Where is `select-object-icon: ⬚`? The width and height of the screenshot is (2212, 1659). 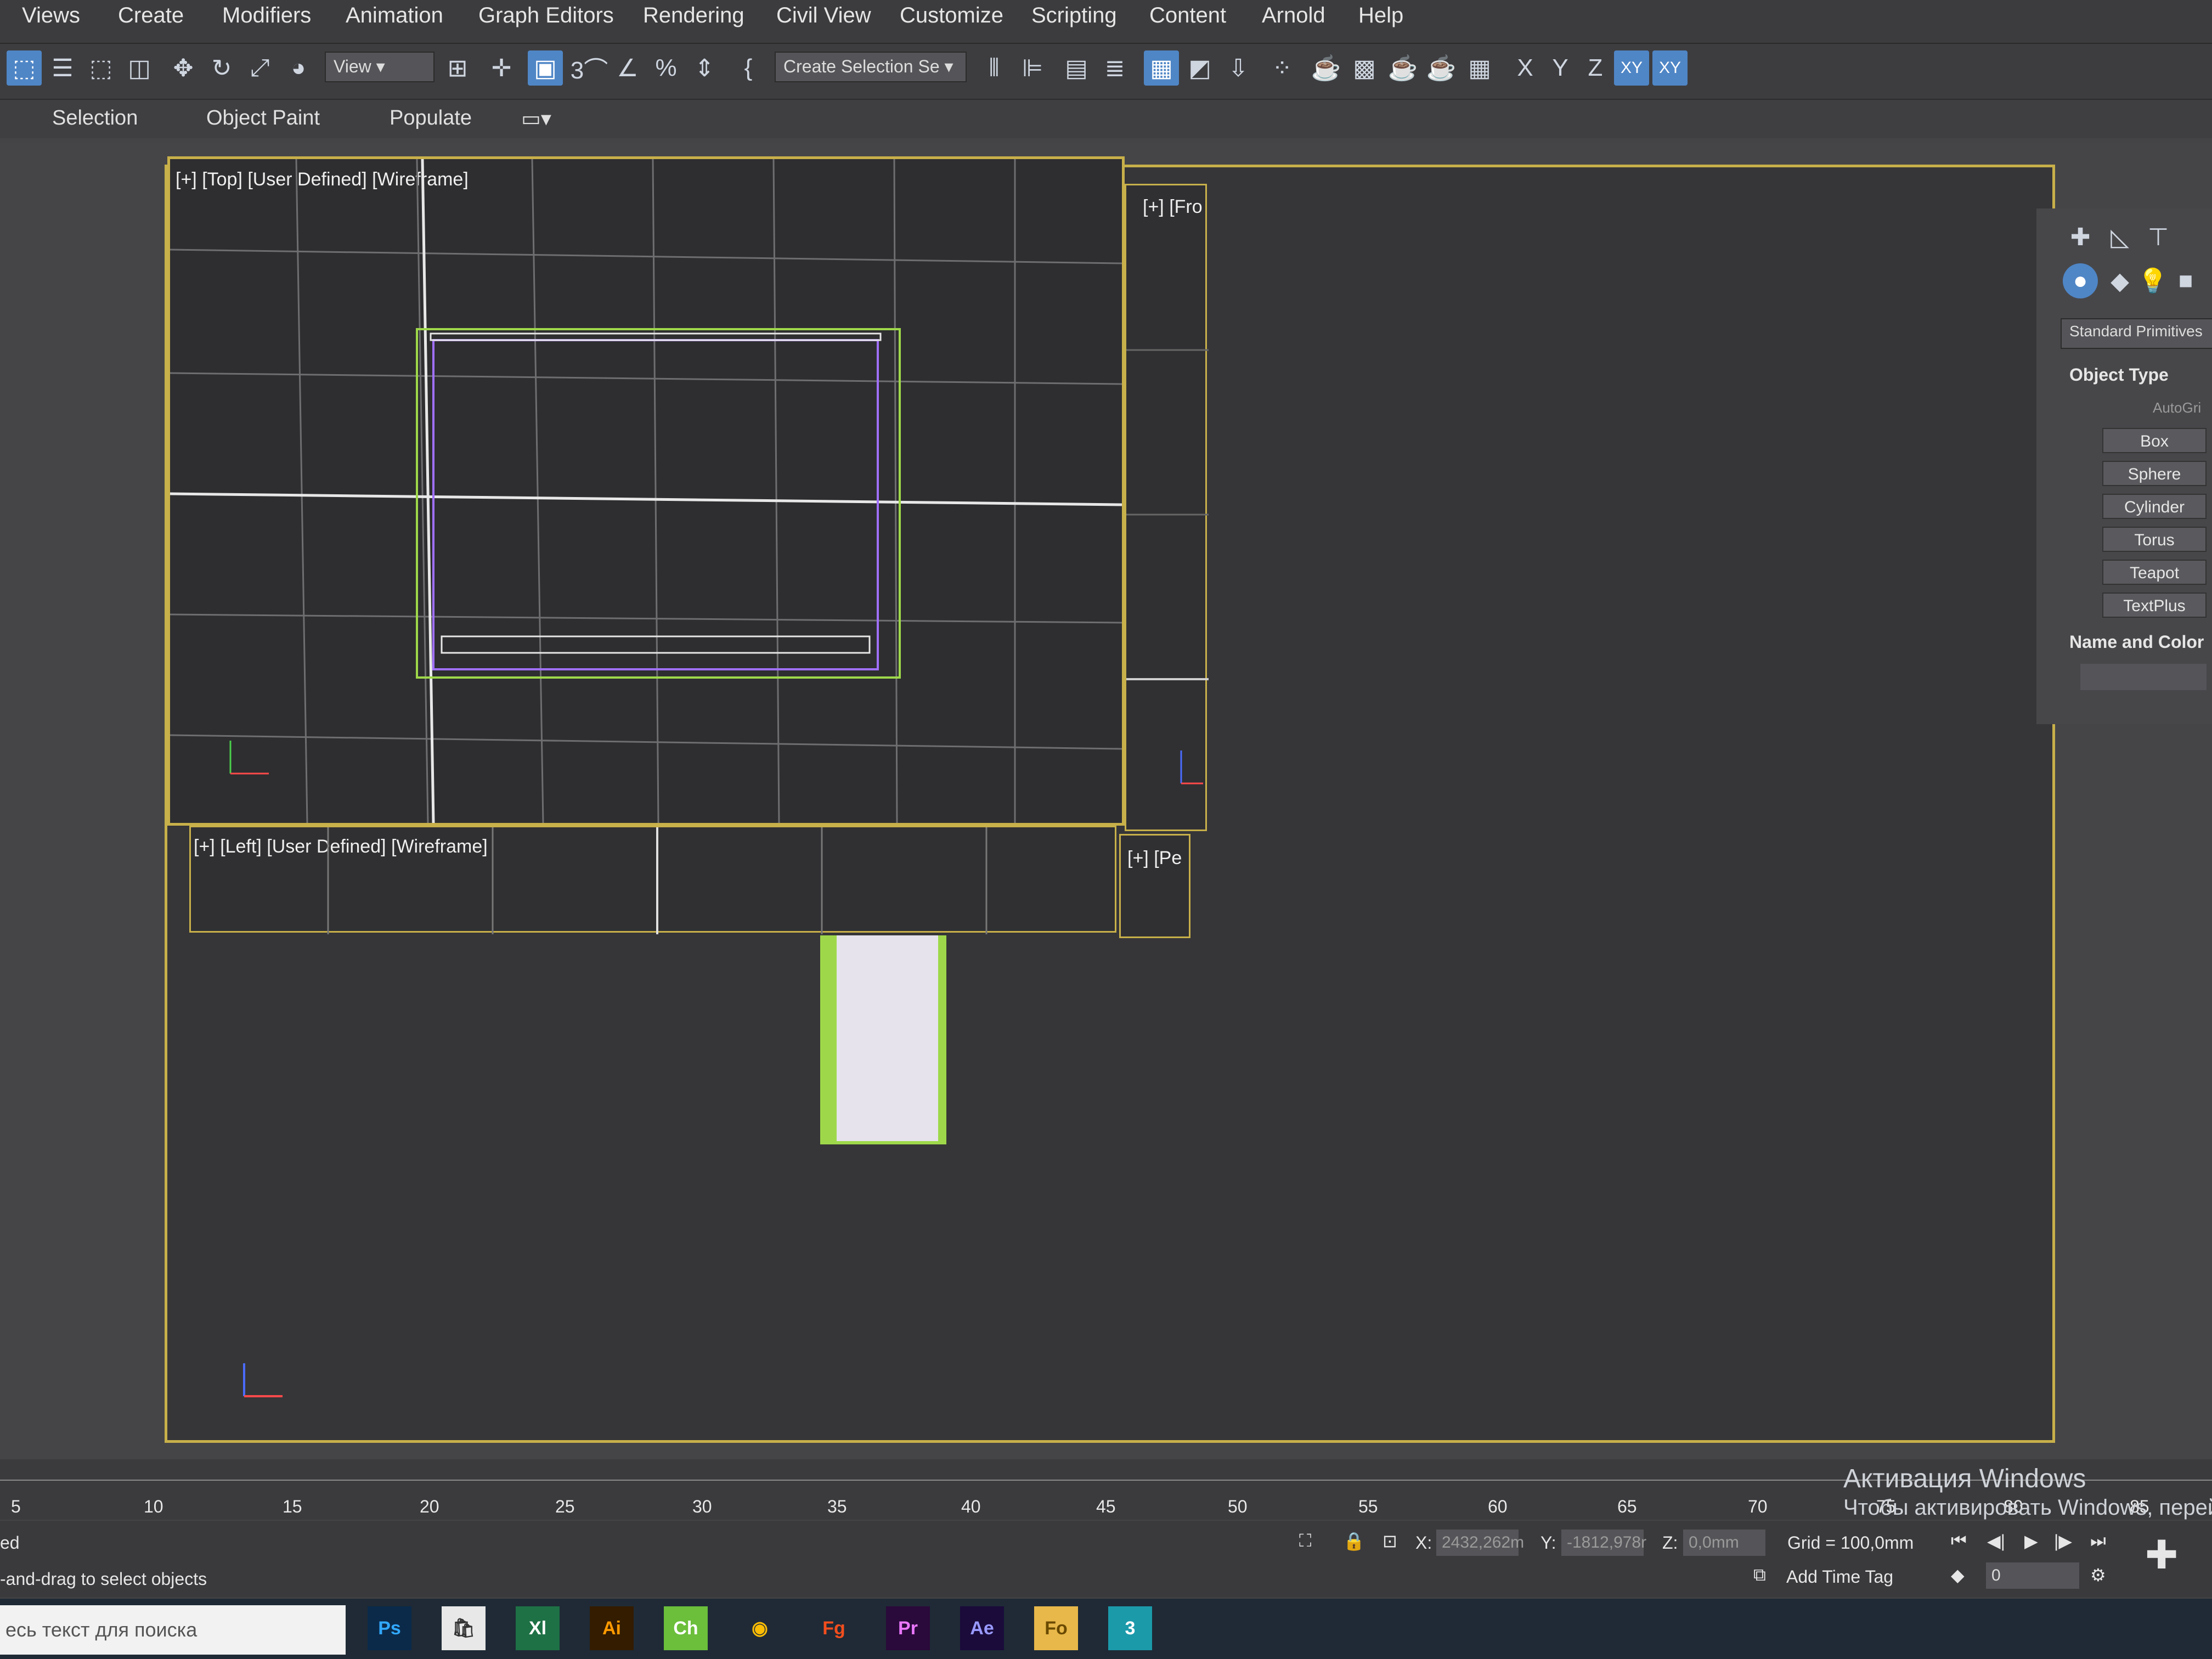 select-object-icon: ⬚ is located at coordinates (24, 68).